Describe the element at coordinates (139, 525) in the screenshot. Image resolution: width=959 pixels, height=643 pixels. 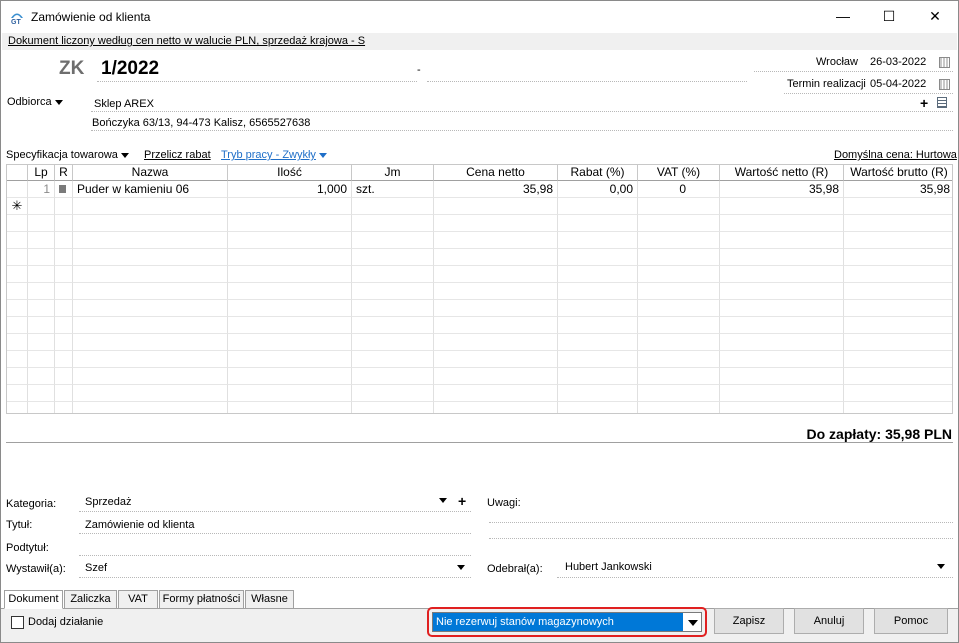
I see `title-value: Zamówienie od klienta` at that location.